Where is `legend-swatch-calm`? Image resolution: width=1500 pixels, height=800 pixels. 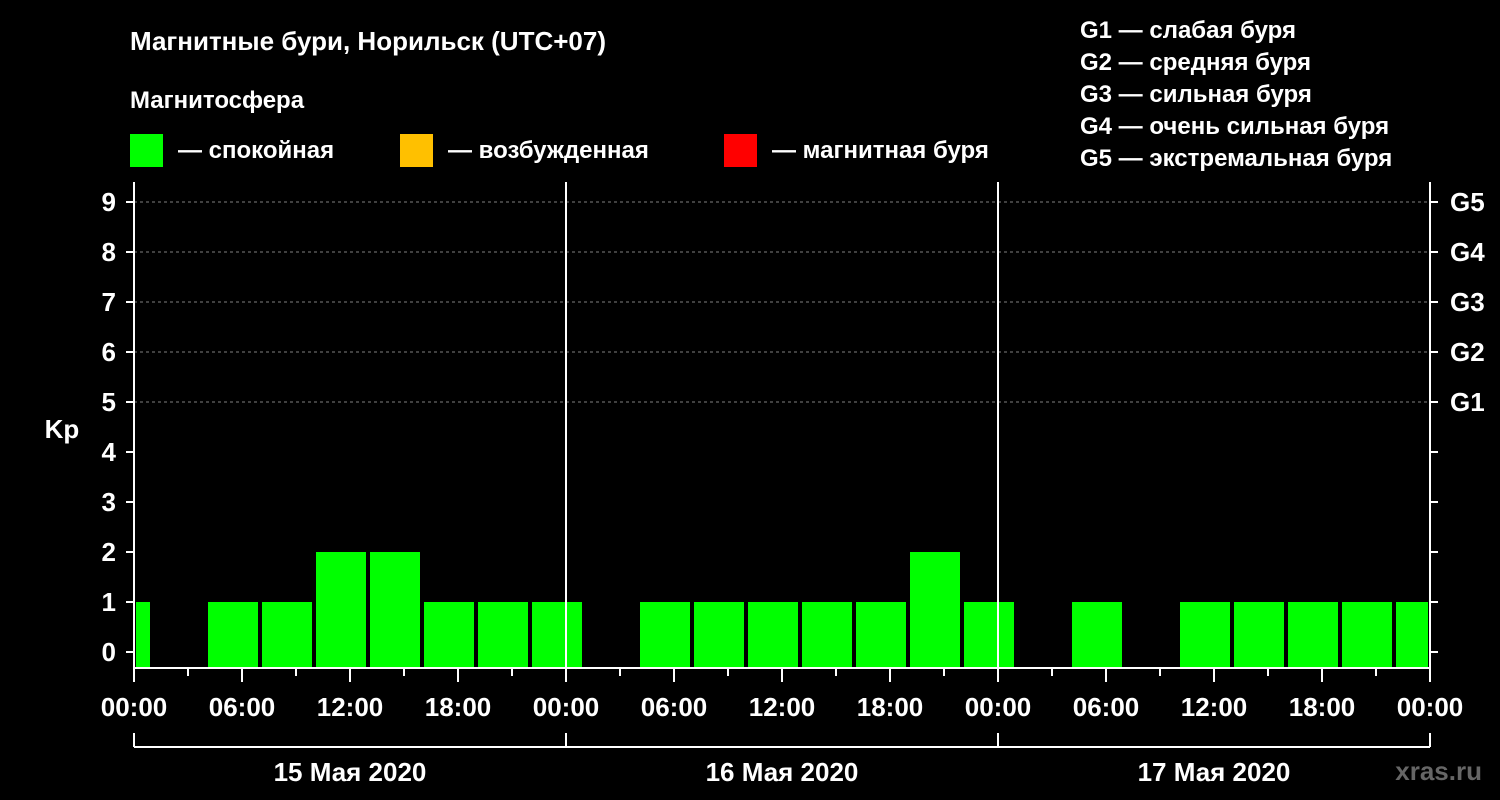 legend-swatch-calm is located at coordinates (146, 150).